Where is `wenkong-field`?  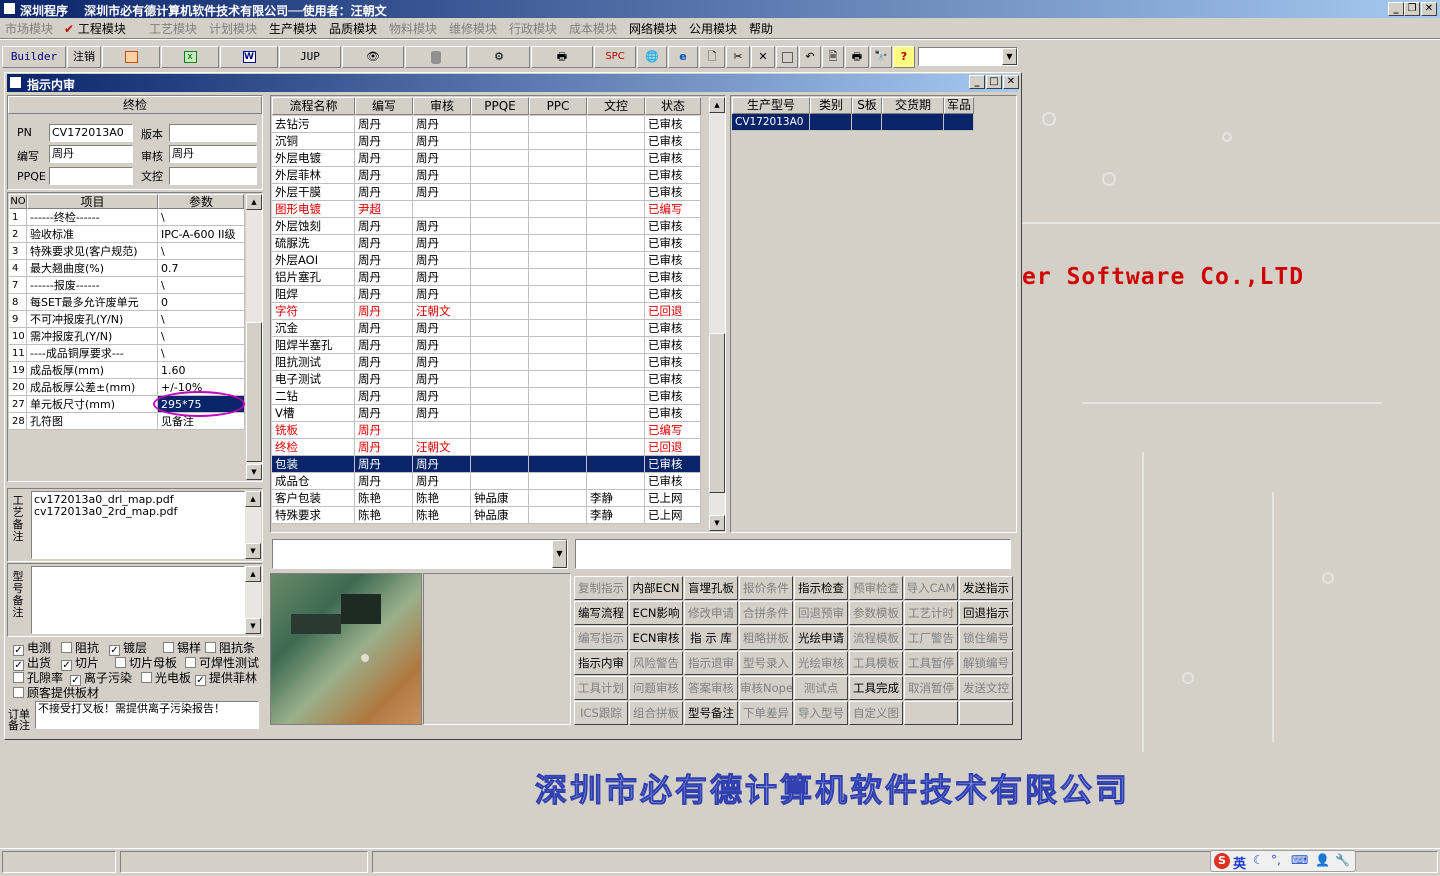
wenkong-field is located at coordinates (213, 176).